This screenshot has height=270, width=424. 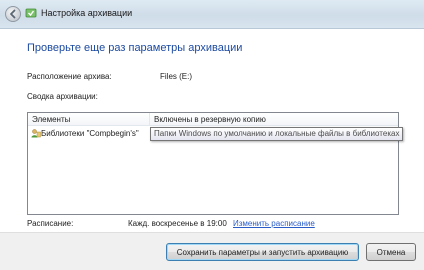 I want to click on column-header-included: Включены в резервную копию, so click(x=210, y=119).